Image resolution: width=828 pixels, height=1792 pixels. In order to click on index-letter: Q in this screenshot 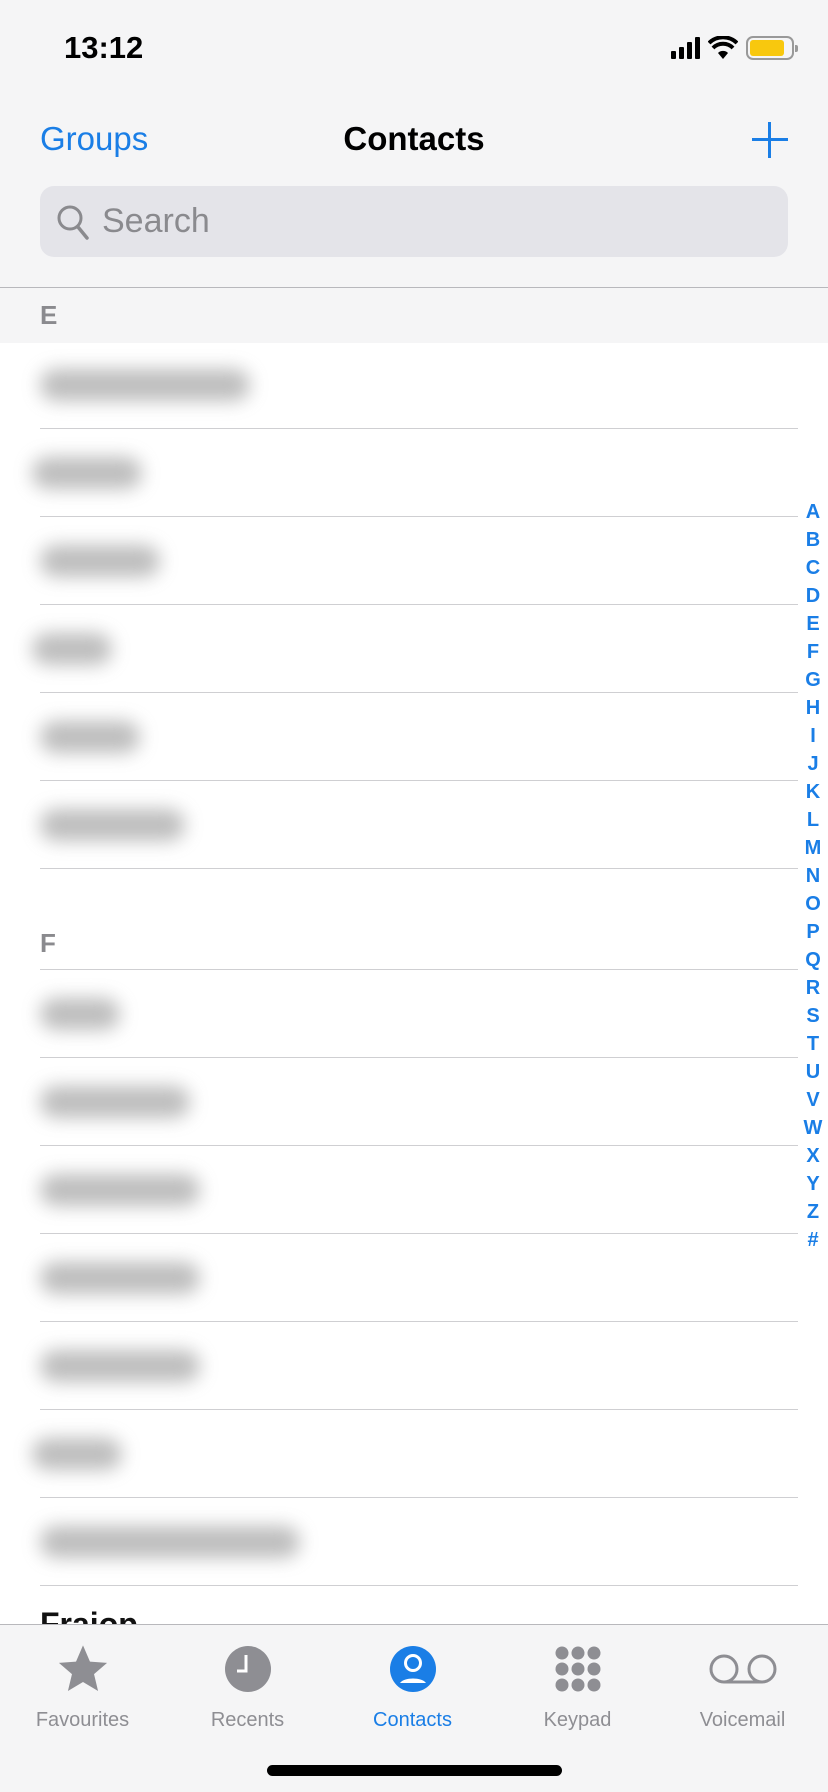, I will do `click(813, 960)`.